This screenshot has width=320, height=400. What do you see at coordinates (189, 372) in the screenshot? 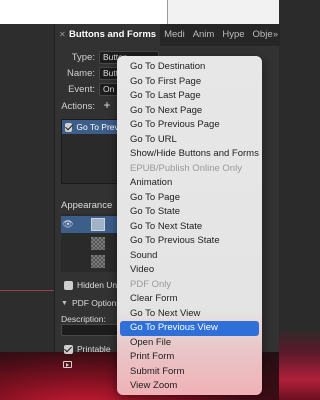
I see `menu-item-submit-form: Submit Form` at bounding box center [189, 372].